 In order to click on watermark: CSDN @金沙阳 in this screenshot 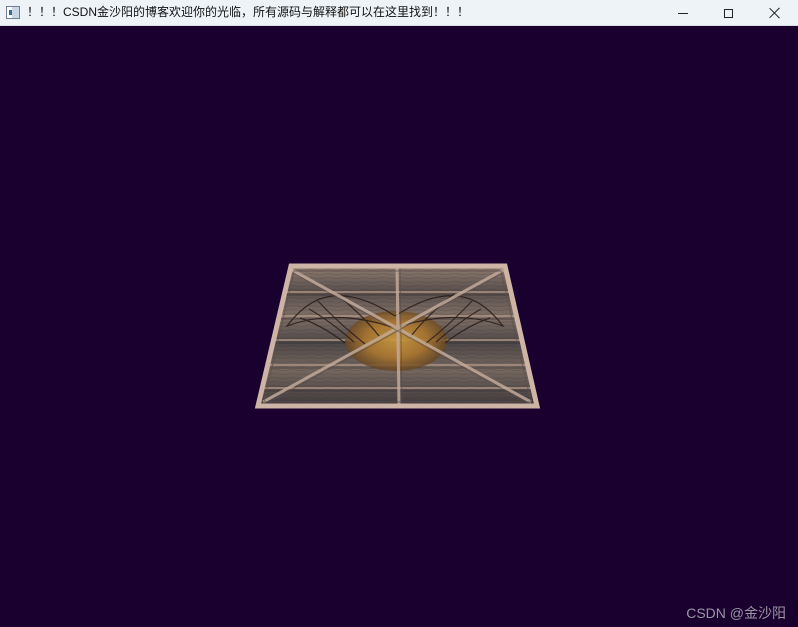, I will do `click(736, 613)`.